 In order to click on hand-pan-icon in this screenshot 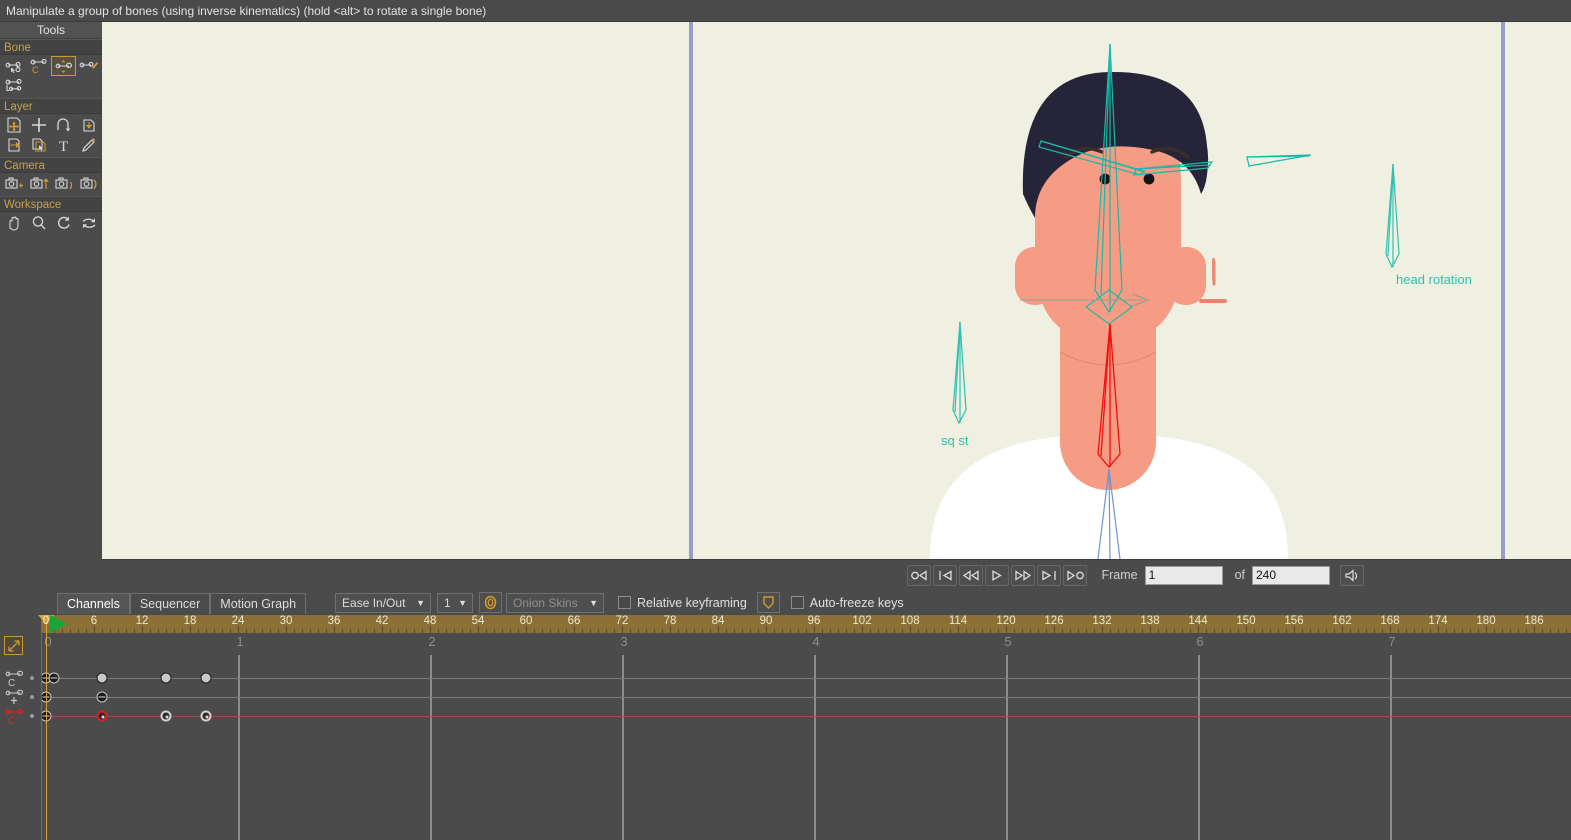, I will do `click(13, 223)`.